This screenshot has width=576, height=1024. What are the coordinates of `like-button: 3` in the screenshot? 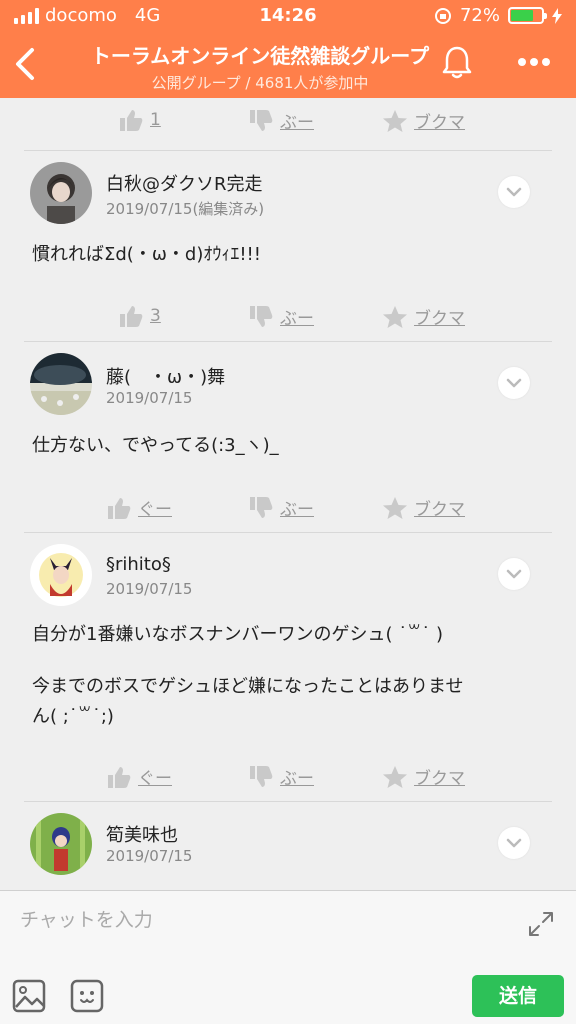 It's located at (139, 316).